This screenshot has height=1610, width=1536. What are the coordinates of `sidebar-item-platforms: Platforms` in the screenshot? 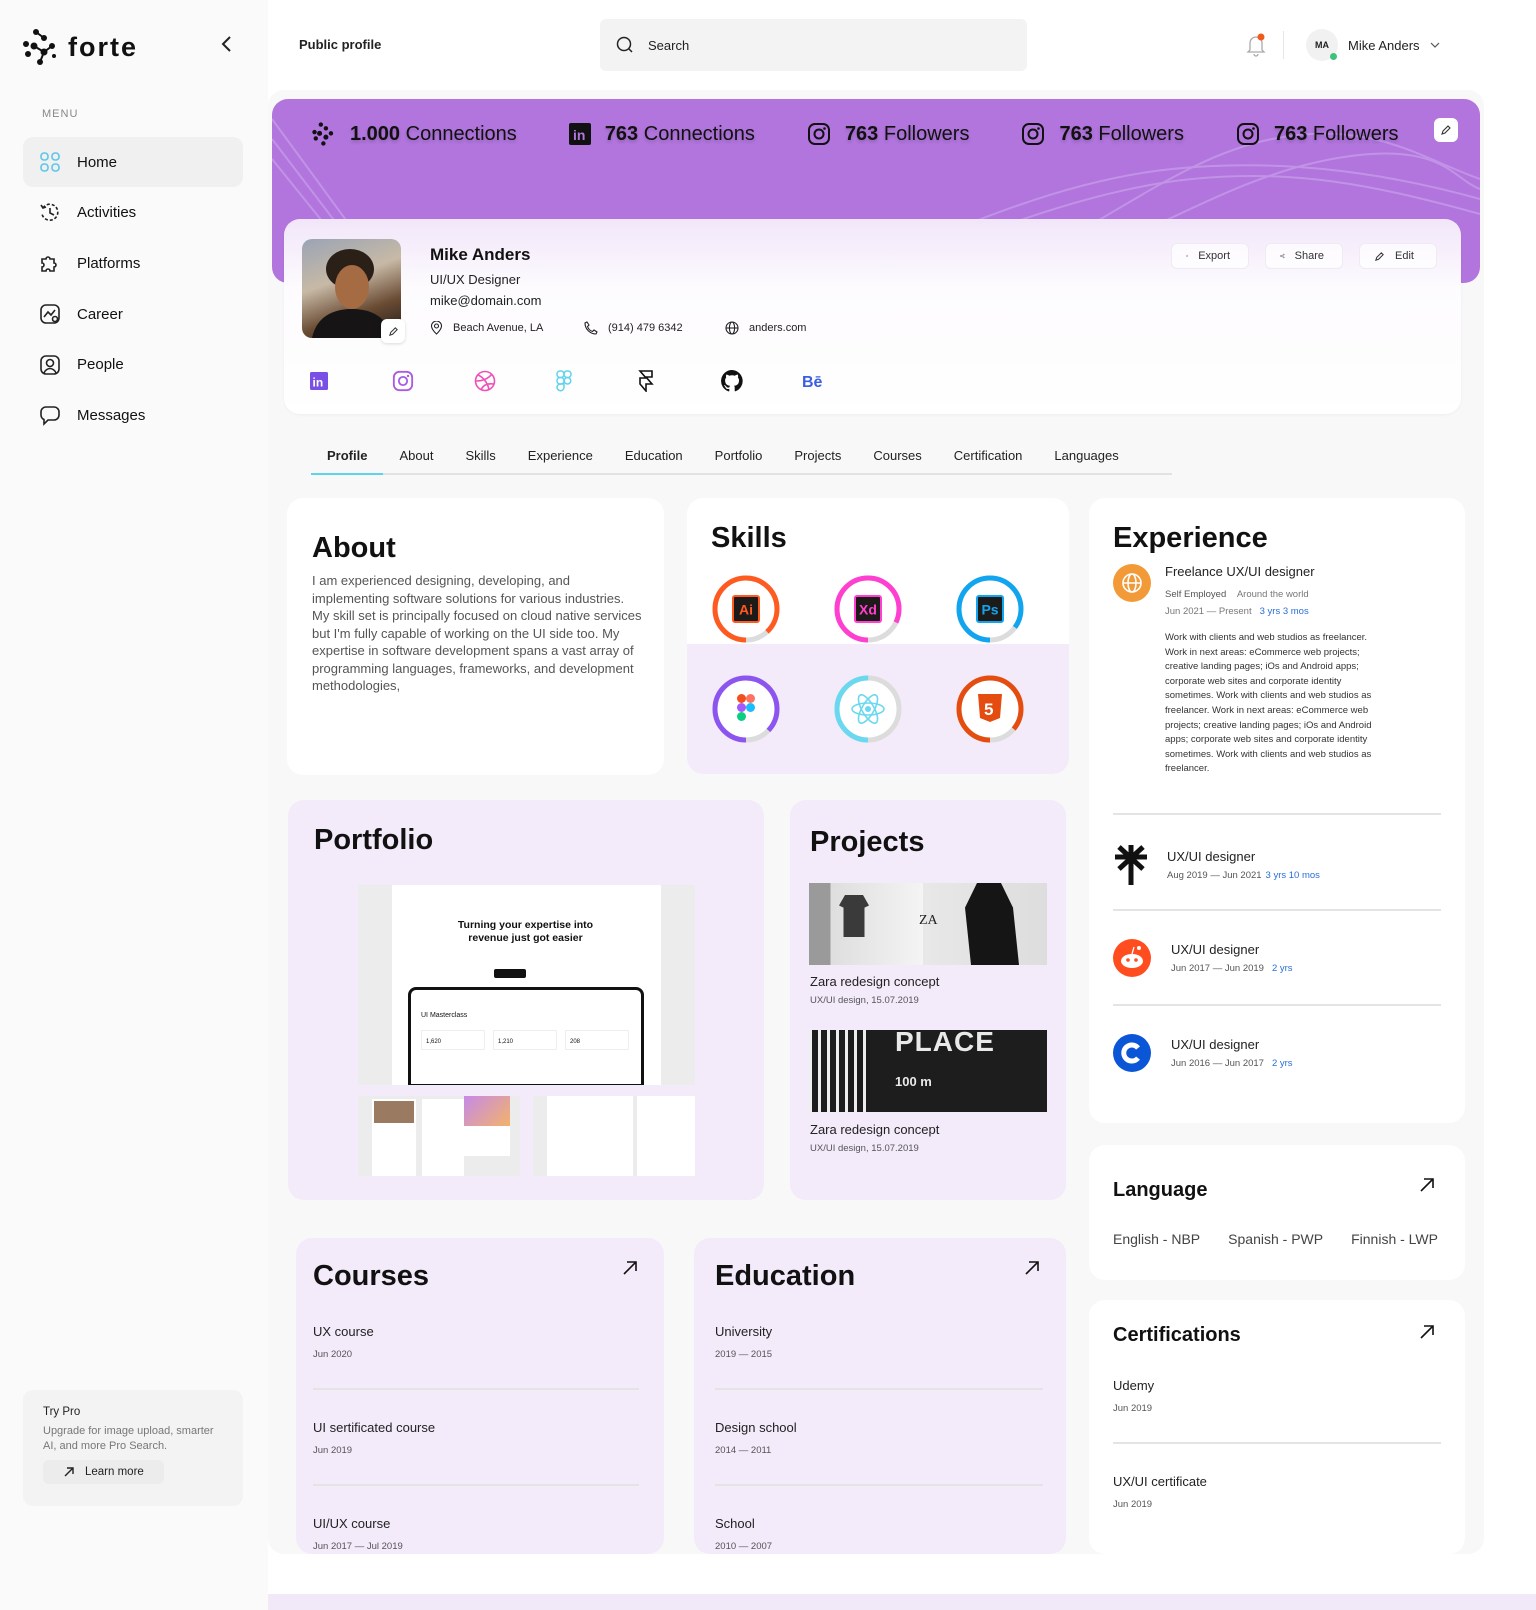 It's located at (133, 263).